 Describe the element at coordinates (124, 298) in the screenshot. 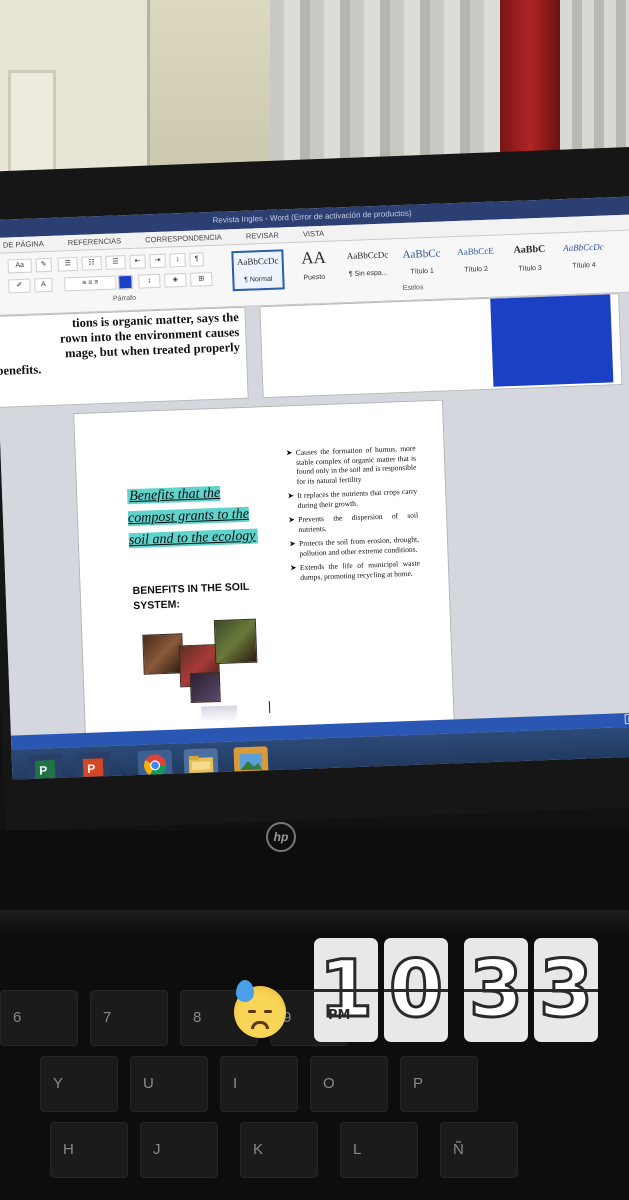

I see `group-paragraph-label: Párrafo` at that location.